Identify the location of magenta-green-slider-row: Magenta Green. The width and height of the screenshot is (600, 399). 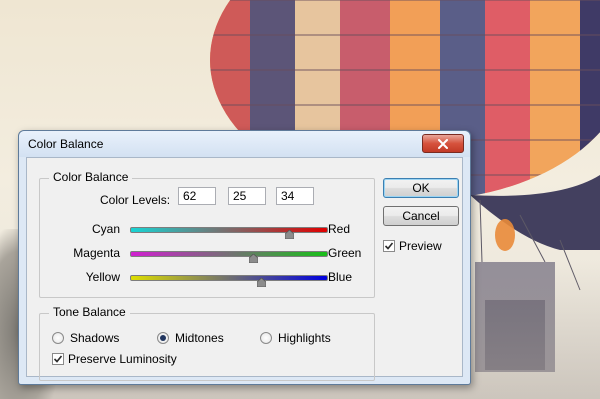
(207, 254).